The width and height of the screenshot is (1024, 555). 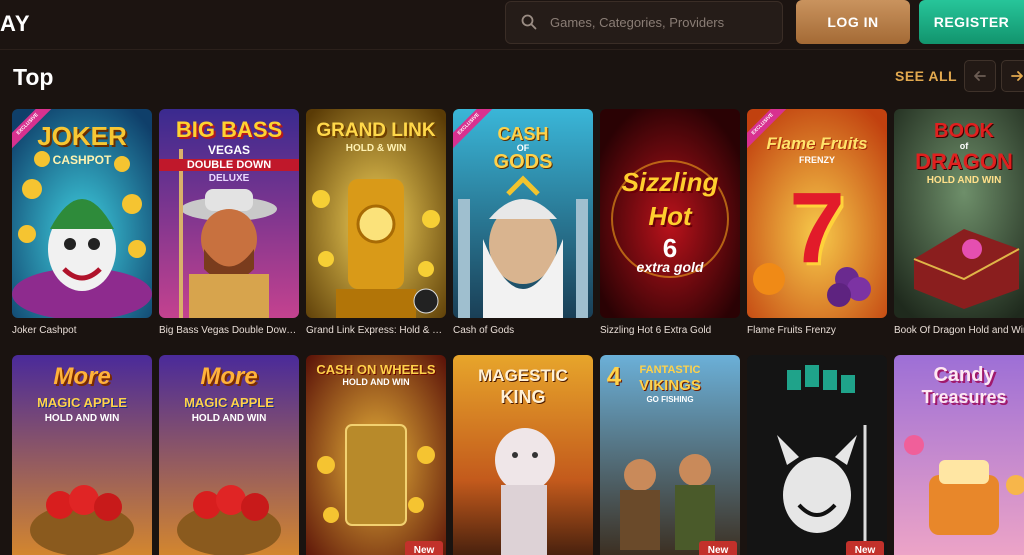 What do you see at coordinates (926, 76) in the screenshot?
I see `see-all-link: SEE ALL` at bounding box center [926, 76].